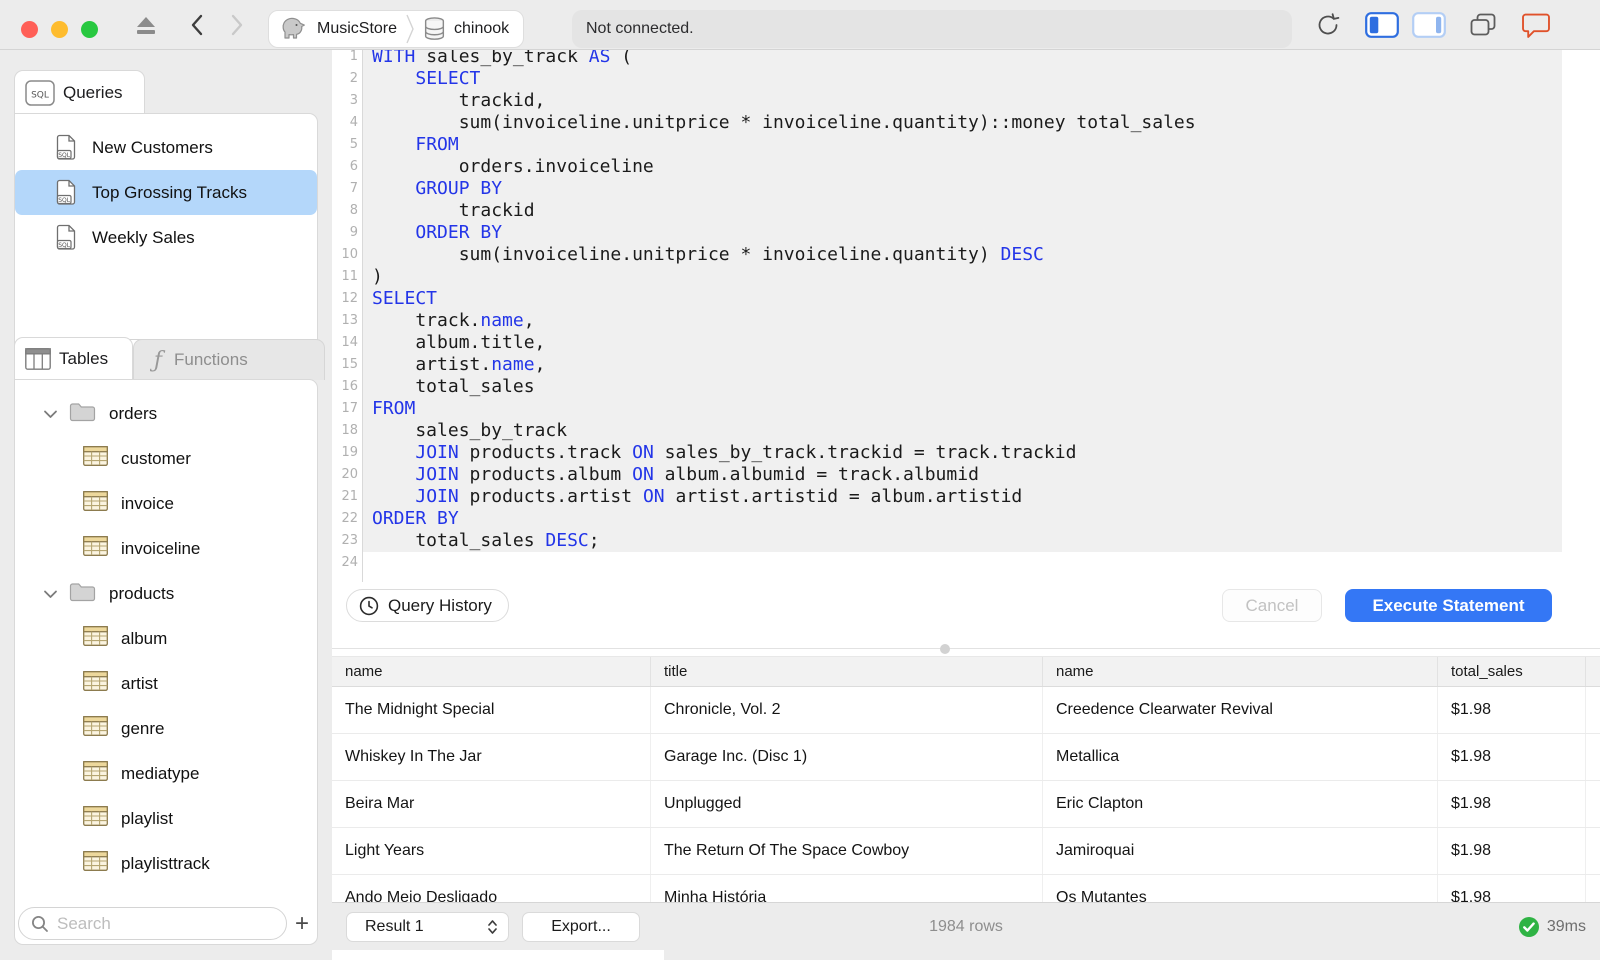 Image resolution: width=1600 pixels, height=960 pixels. I want to click on toggle-right-sidebar-button, so click(1429, 25).